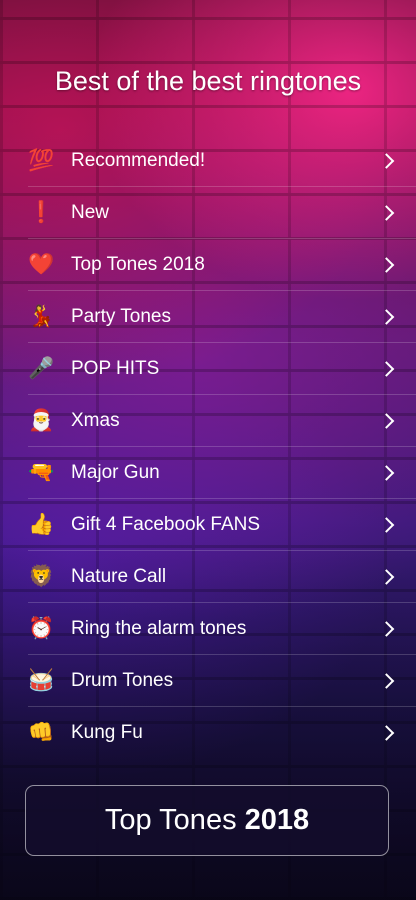 The image size is (416, 900). Describe the element at coordinates (170, 820) in the screenshot. I see `cta-text: Top Tones` at that location.